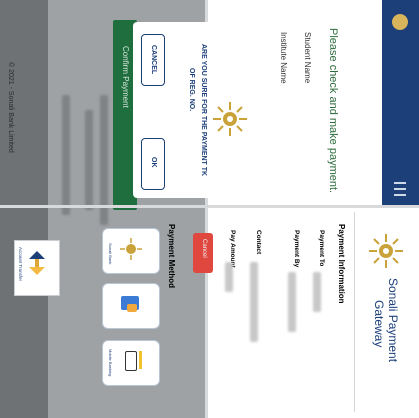 This screenshot has width=419, height=418. What do you see at coordinates (209, 206) in the screenshot?
I see `horizontal-divider` at bounding box center [209, 206].